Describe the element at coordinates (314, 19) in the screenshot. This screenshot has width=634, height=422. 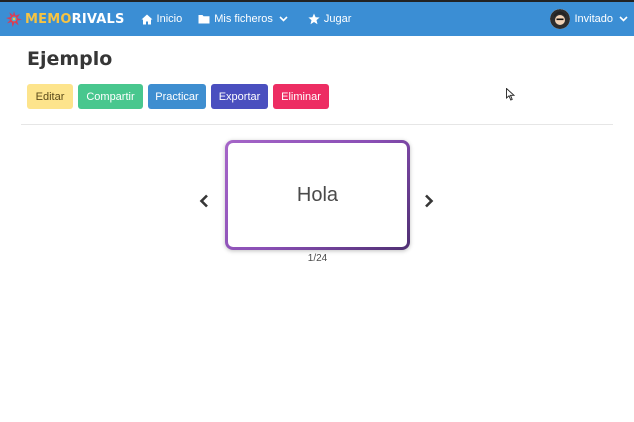
I see `star-icon` at that location.